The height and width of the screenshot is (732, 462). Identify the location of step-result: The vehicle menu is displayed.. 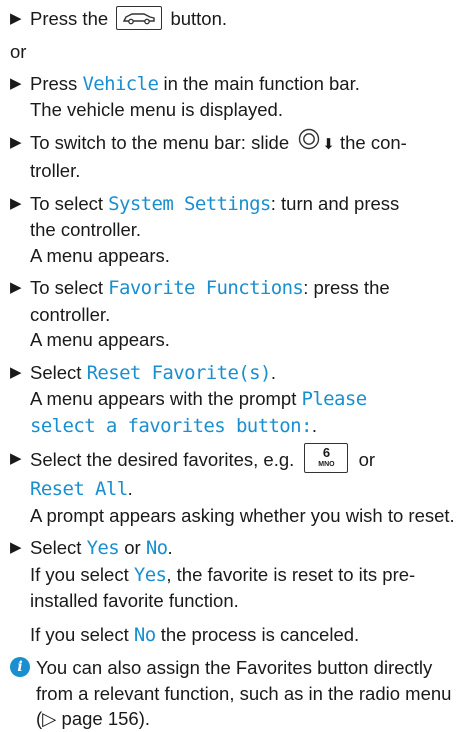
(156, 110).